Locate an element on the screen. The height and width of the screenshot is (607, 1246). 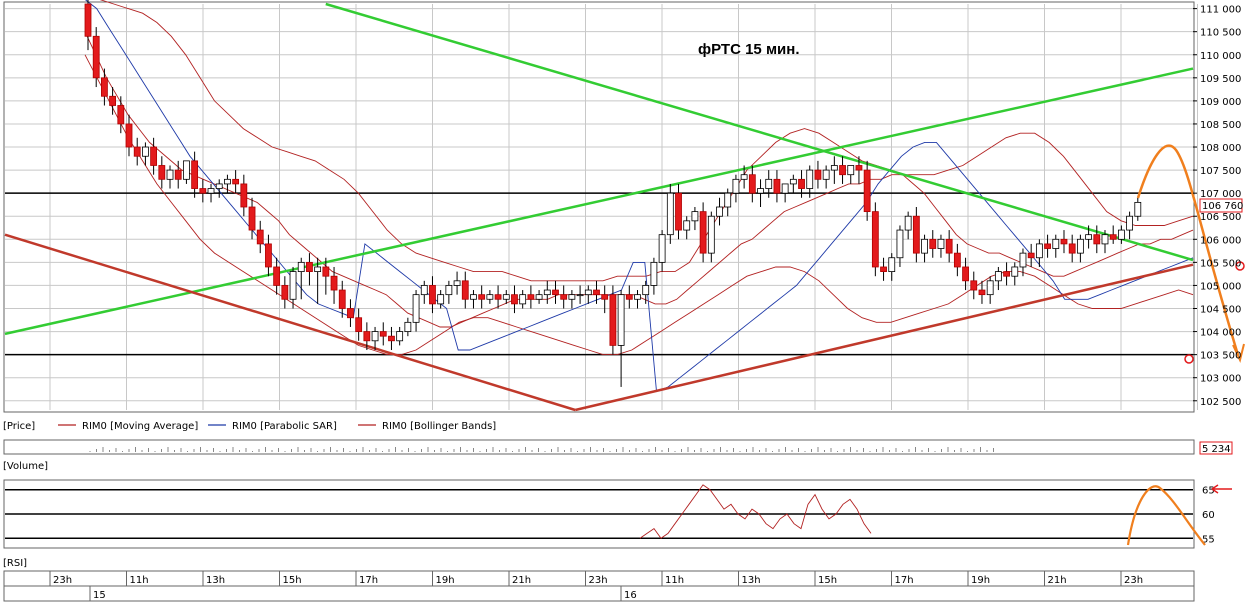
time-label: 17h is located at coordinates (904, 580).